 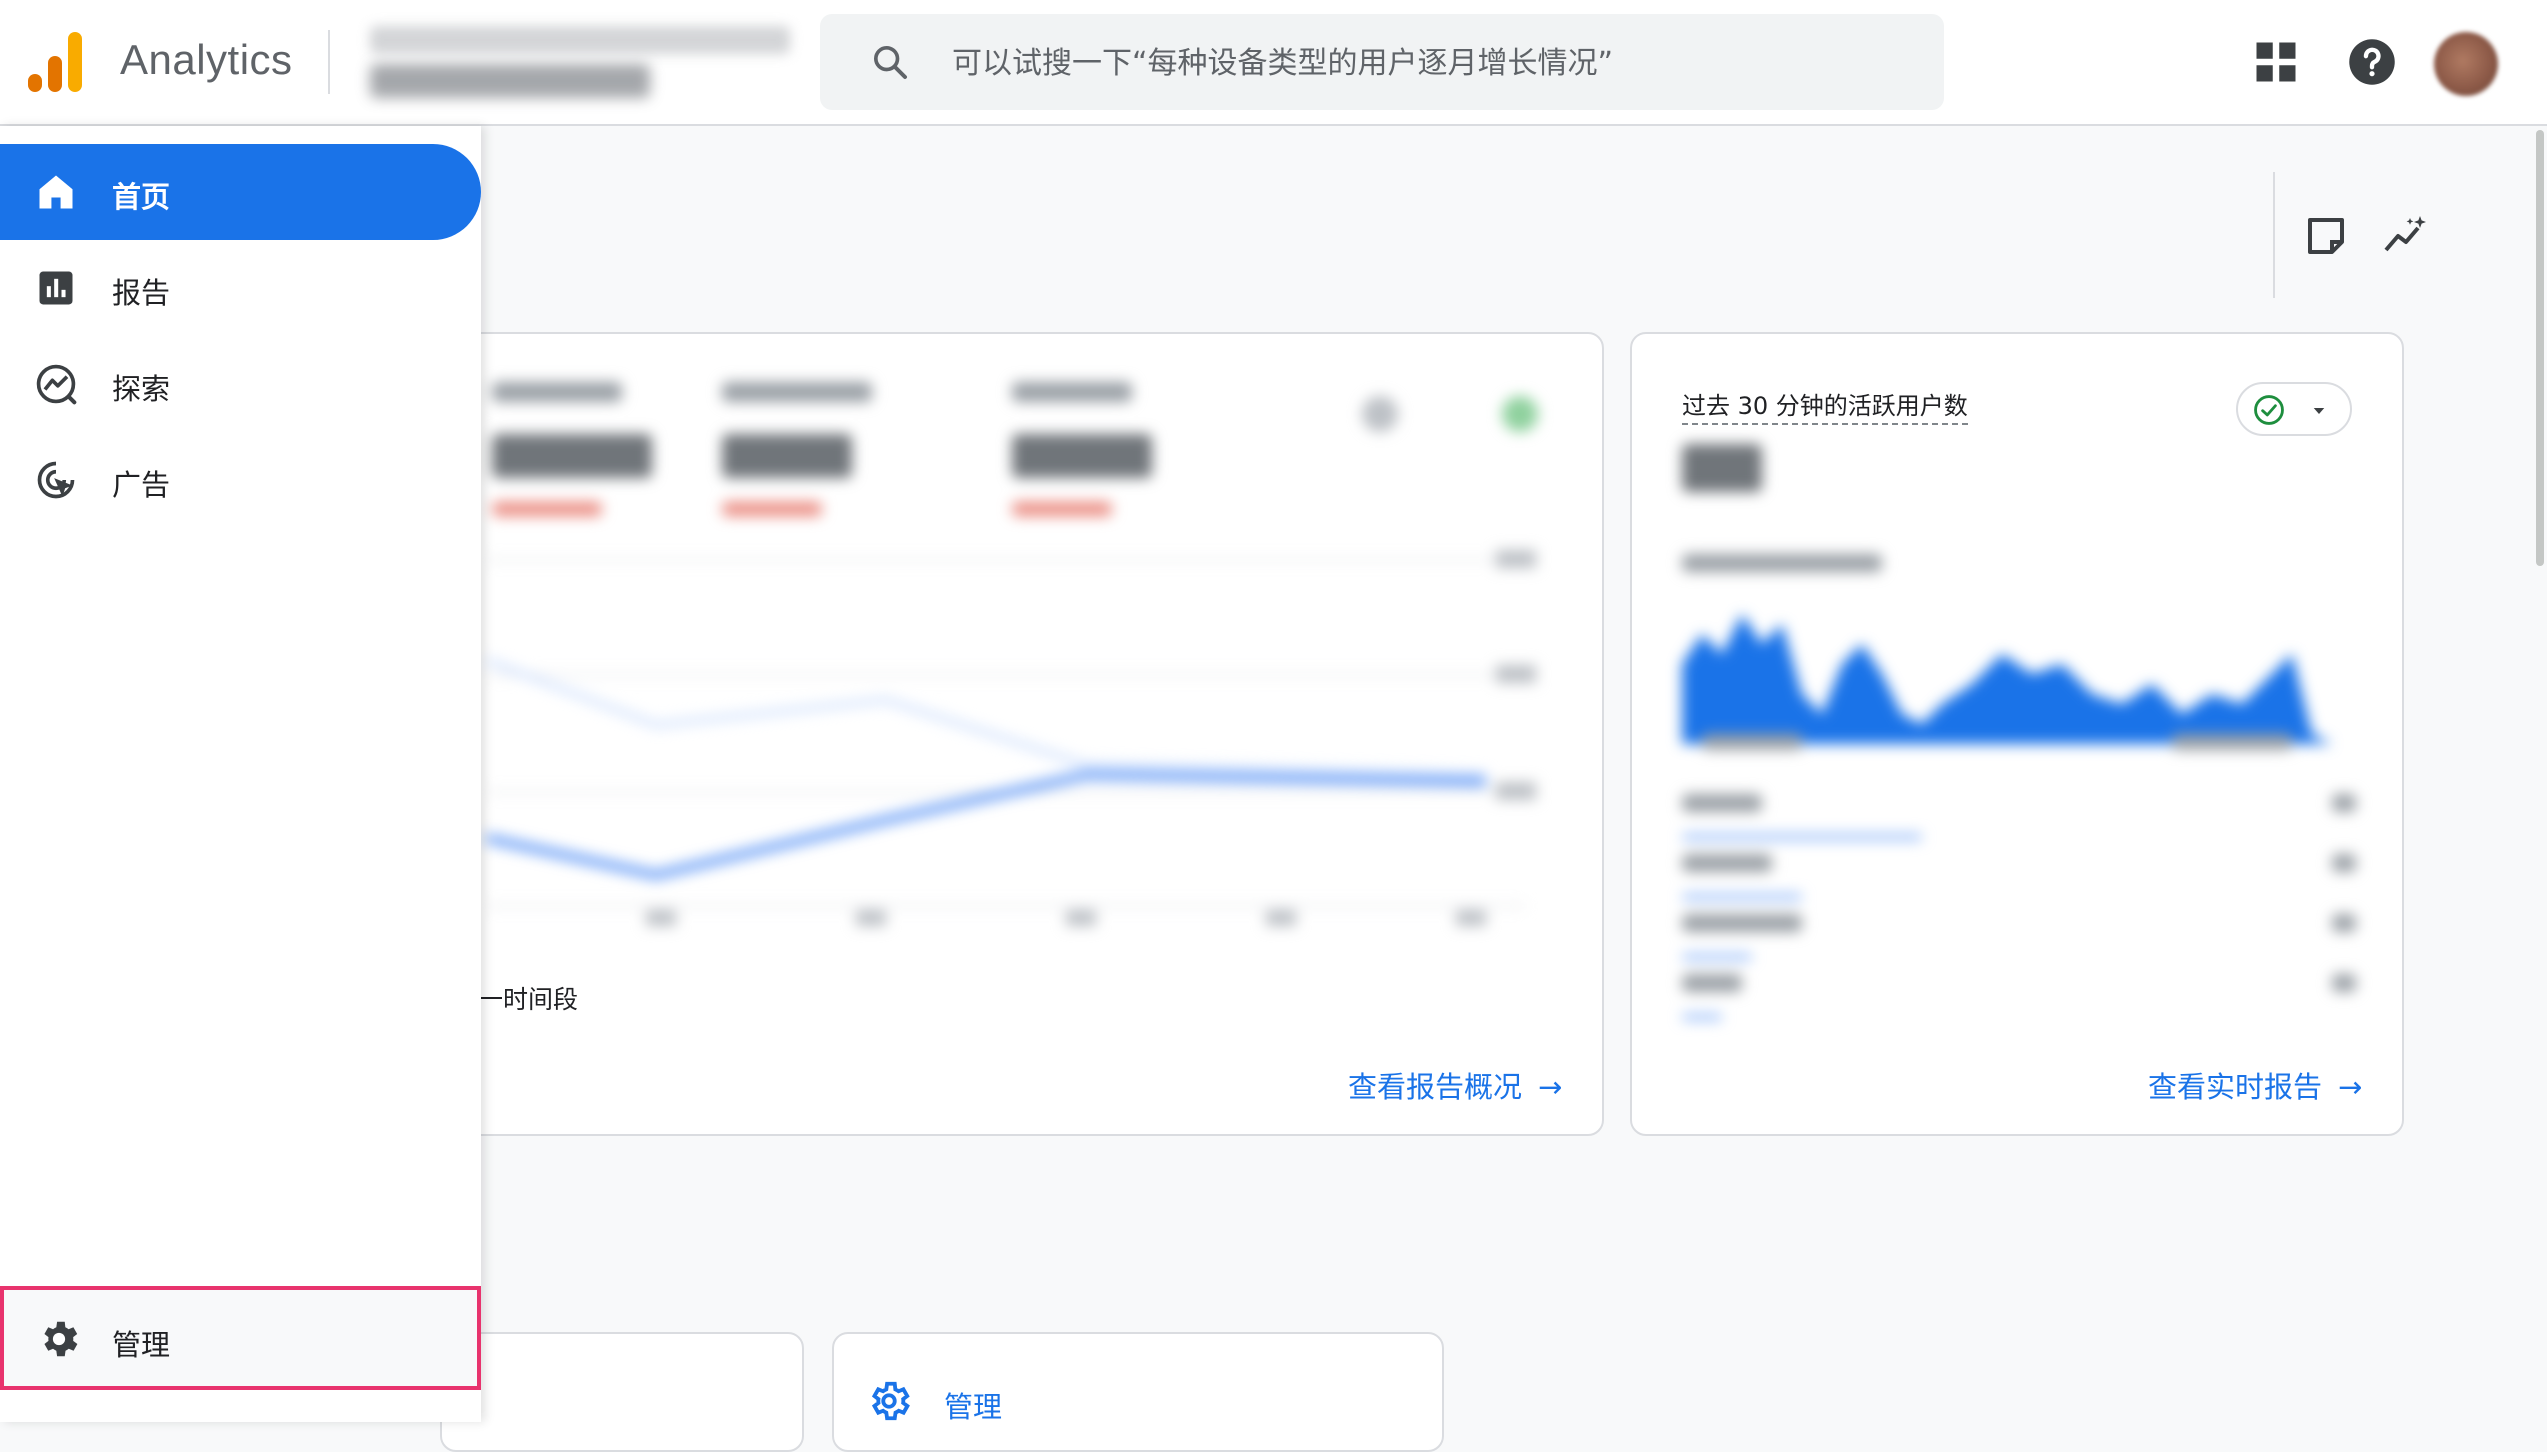 What do you see at coordinates (2294, 409) in the screenshot?
I see `data-status-dropdown` at bounding box center [2294, 409].